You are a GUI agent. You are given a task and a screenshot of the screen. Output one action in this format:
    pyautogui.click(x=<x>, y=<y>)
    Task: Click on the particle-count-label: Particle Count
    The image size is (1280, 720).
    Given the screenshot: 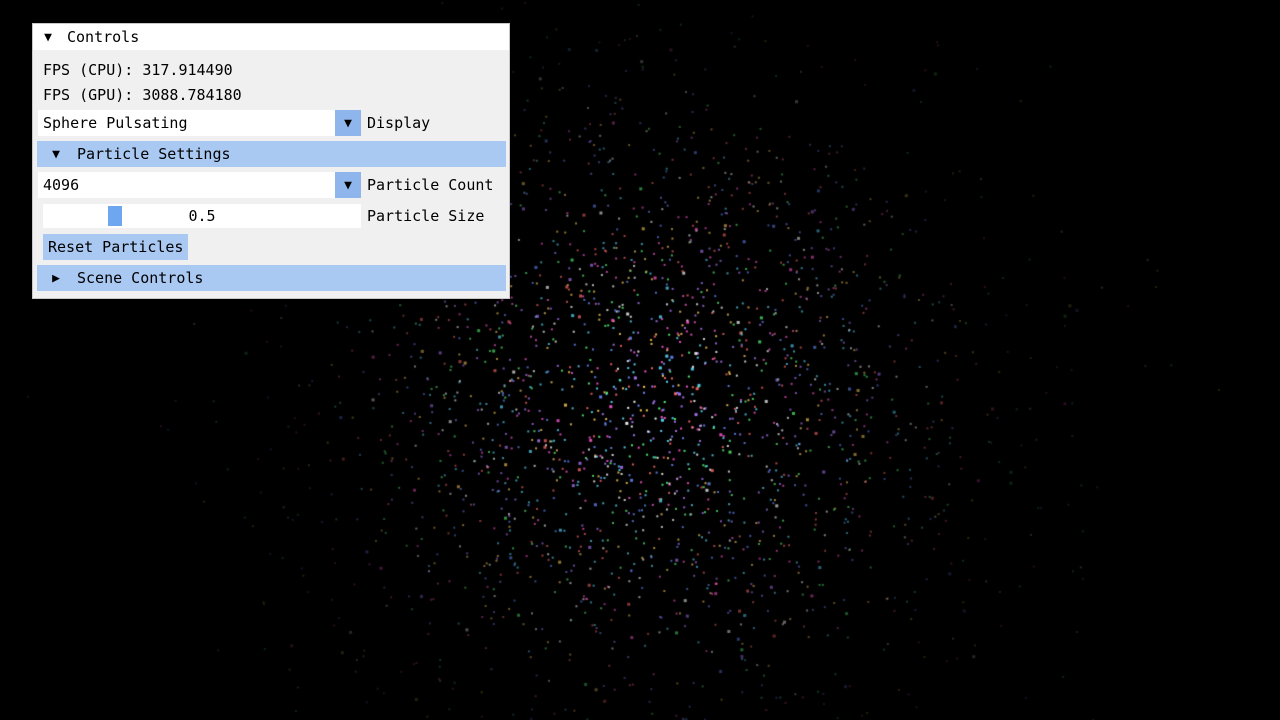 What is the action you would take?
    pyautogui.click(x=430, y=185)
    